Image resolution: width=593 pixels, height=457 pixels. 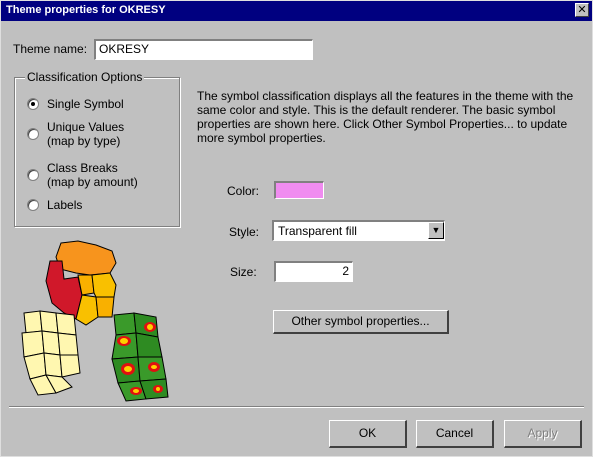 What do you see at coordinates (84, 141) in the screenshot?
I see `radio-sublabel: (map by type)` at bounding box center [84, 141].